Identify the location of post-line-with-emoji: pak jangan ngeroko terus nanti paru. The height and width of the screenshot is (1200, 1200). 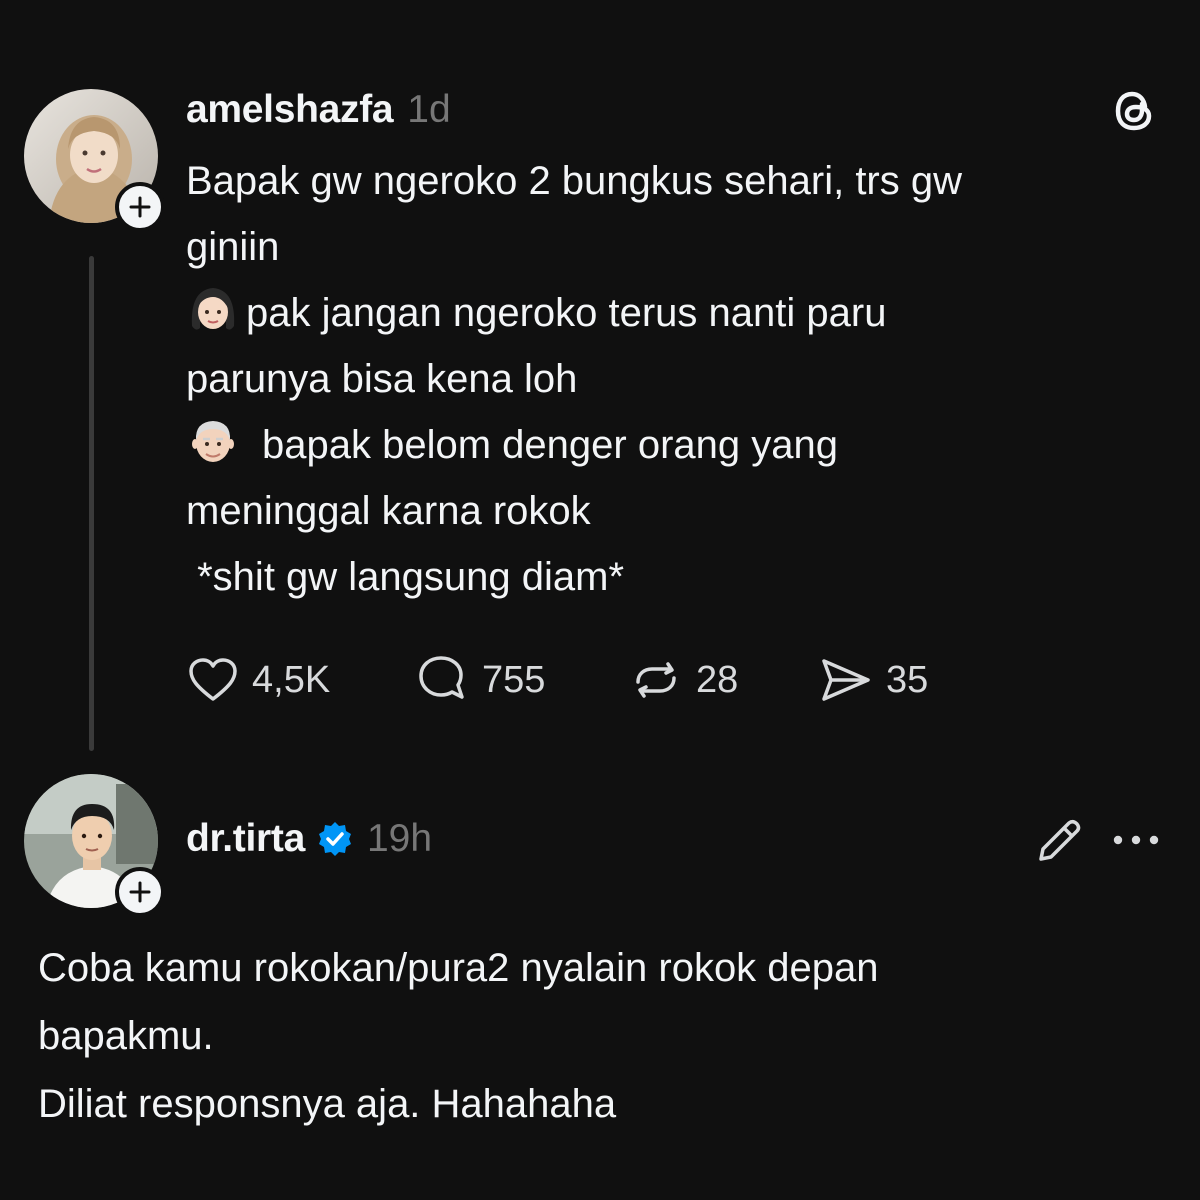
(574, 313).